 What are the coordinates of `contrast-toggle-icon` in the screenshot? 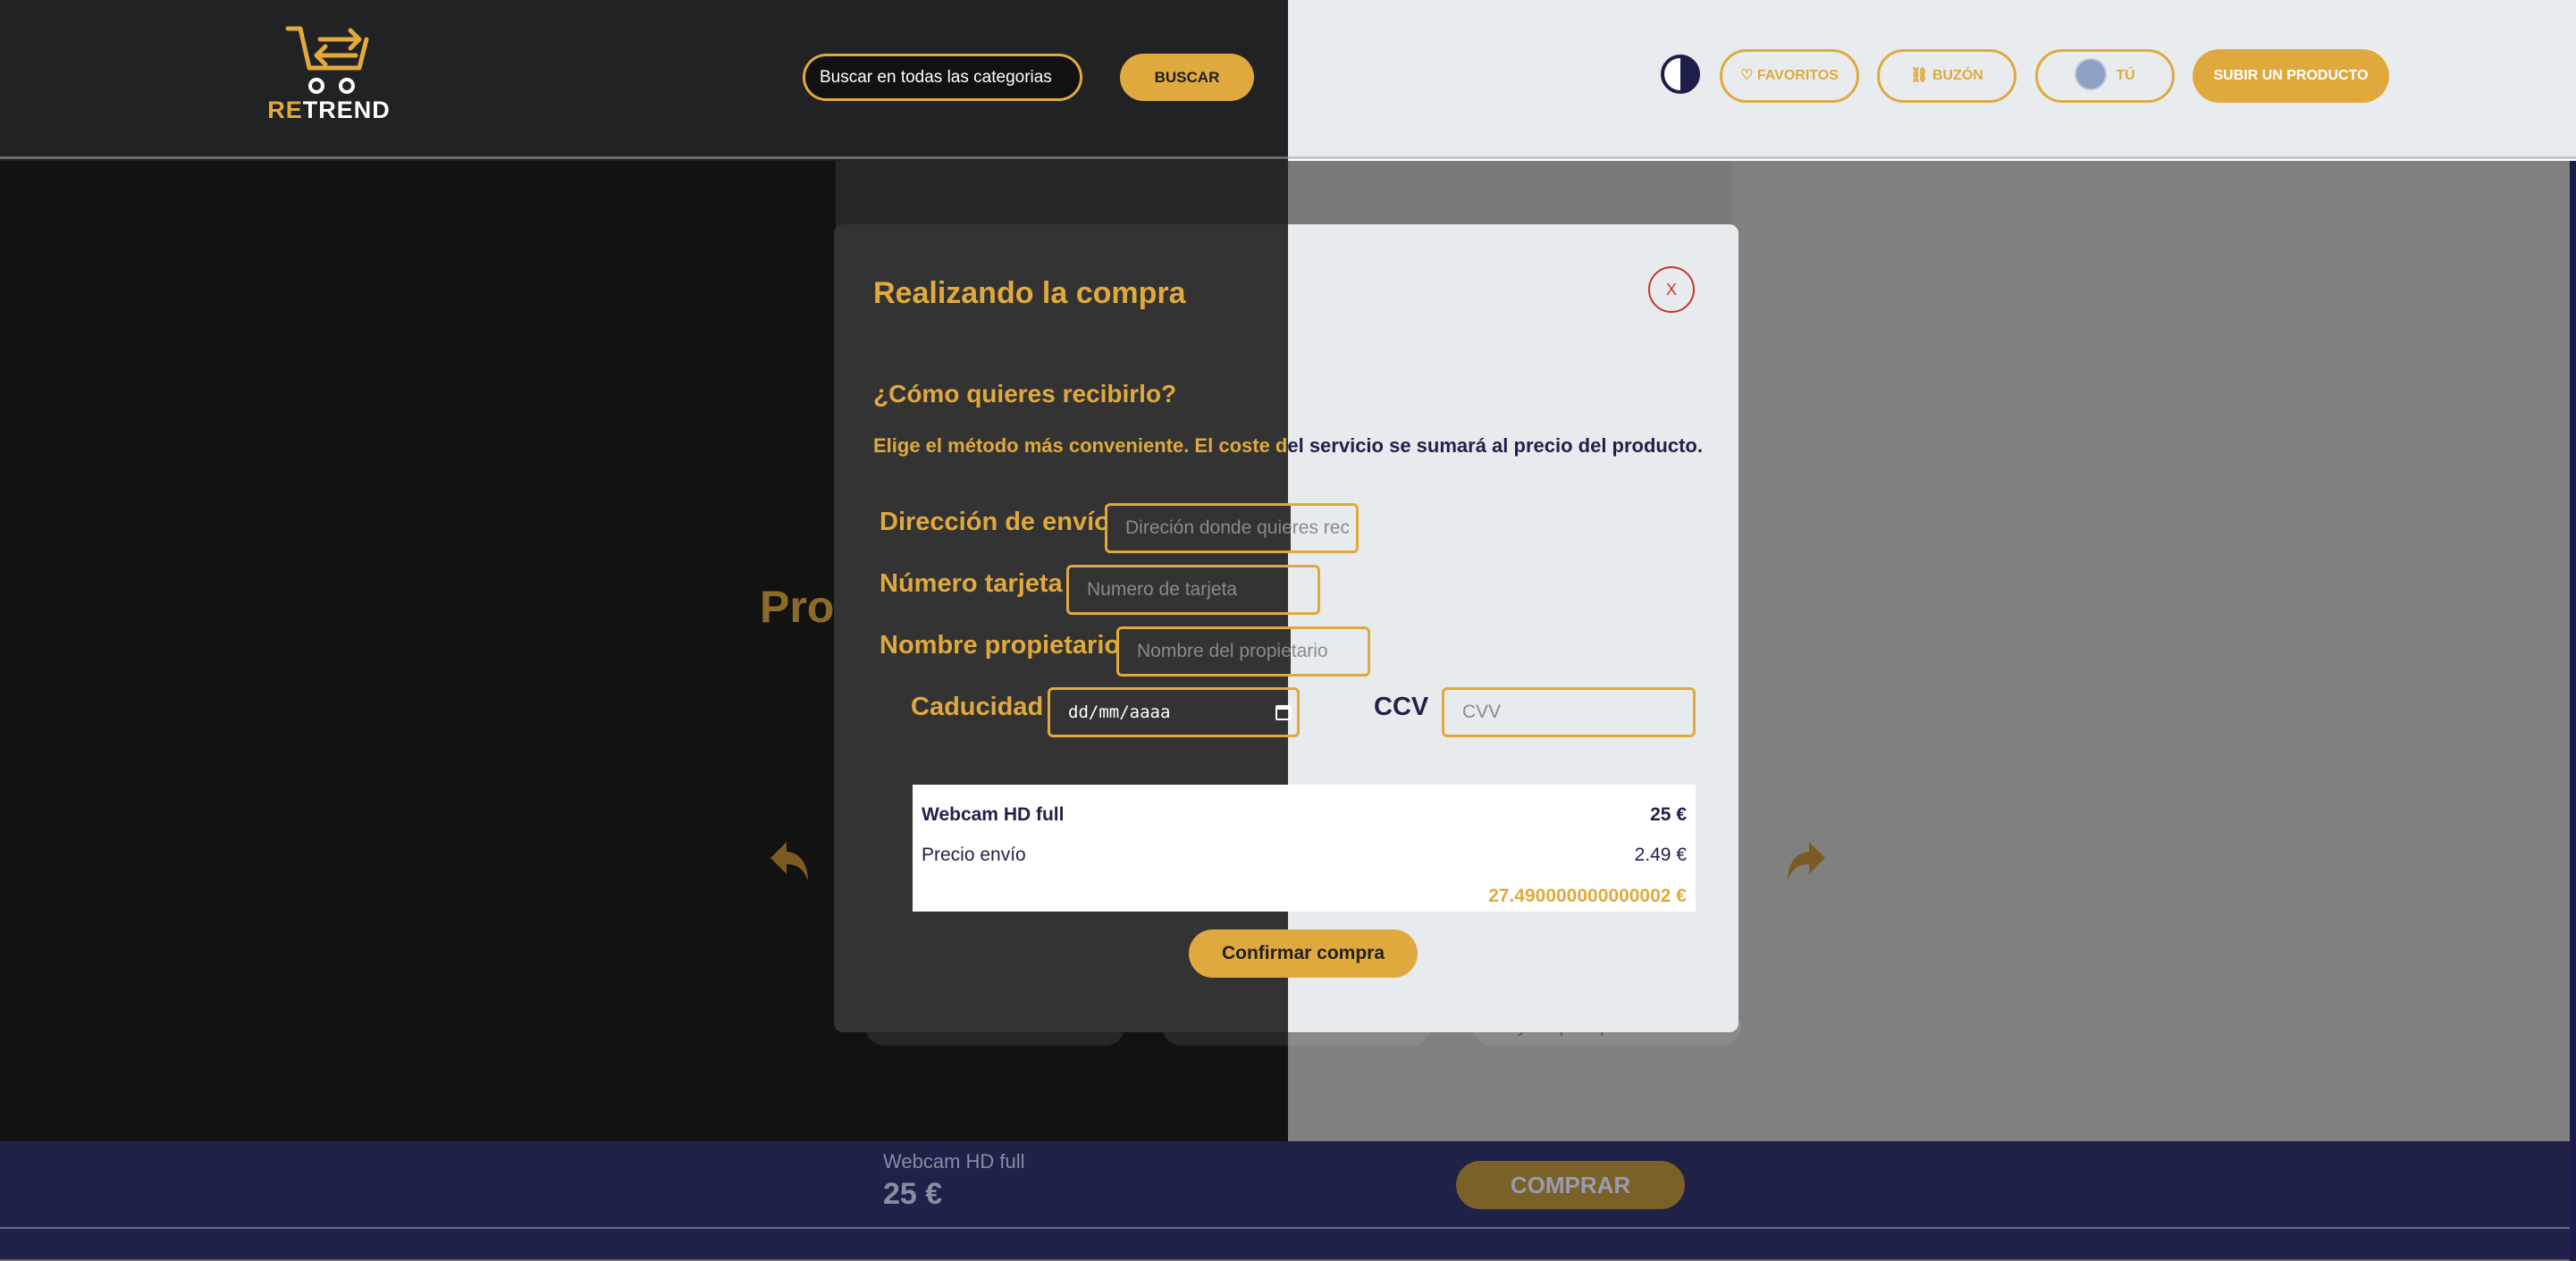 It's located at (1681, 74).